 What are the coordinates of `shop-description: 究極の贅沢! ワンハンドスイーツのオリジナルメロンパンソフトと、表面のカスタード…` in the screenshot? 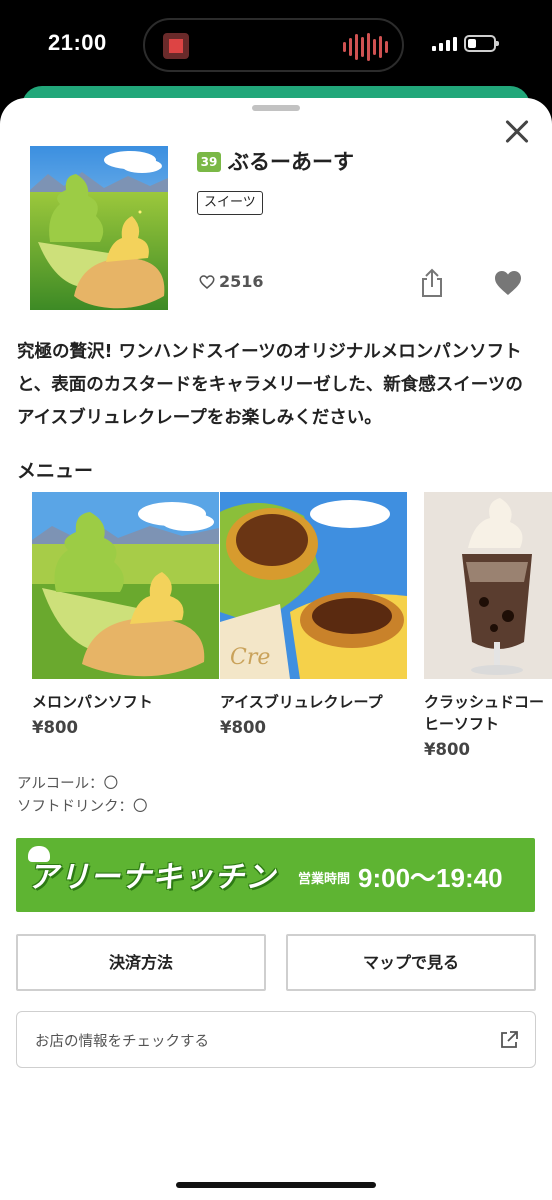 It's located at (270, 385).